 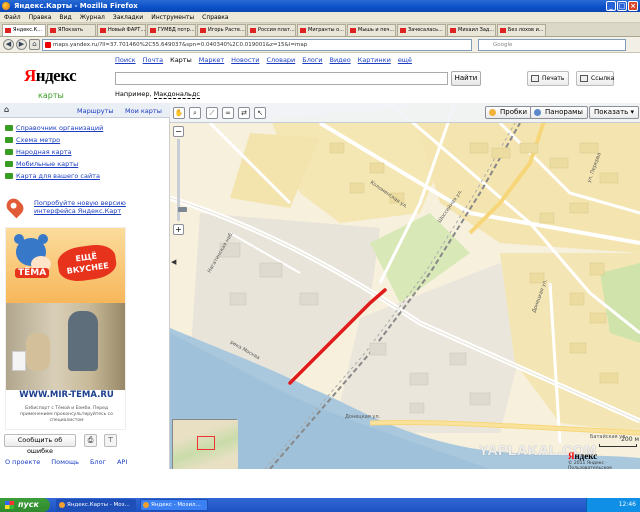 I want to click on clock: 12:46, so click(x=627, y=504).